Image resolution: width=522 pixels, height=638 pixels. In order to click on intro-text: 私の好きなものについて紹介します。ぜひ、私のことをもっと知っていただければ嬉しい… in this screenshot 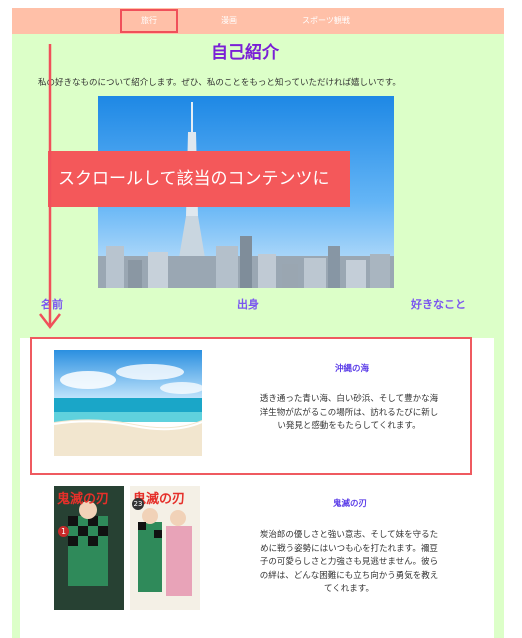, I will do `click(219, 83)`.